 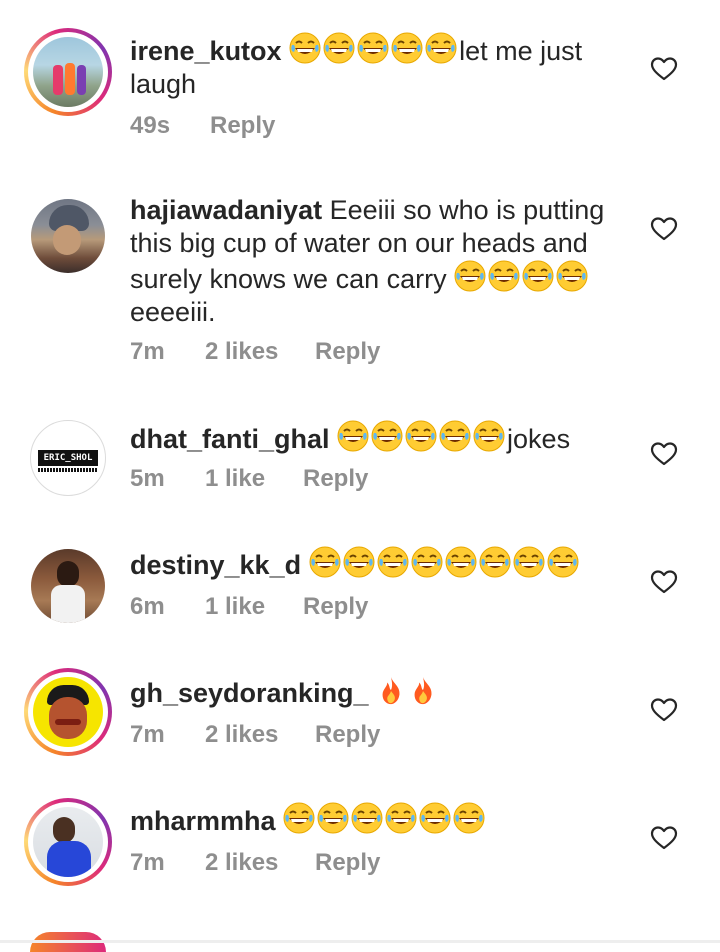 I want to click on avatar-logo-text: ERIC_SHOL, so click(x=68, y=458).